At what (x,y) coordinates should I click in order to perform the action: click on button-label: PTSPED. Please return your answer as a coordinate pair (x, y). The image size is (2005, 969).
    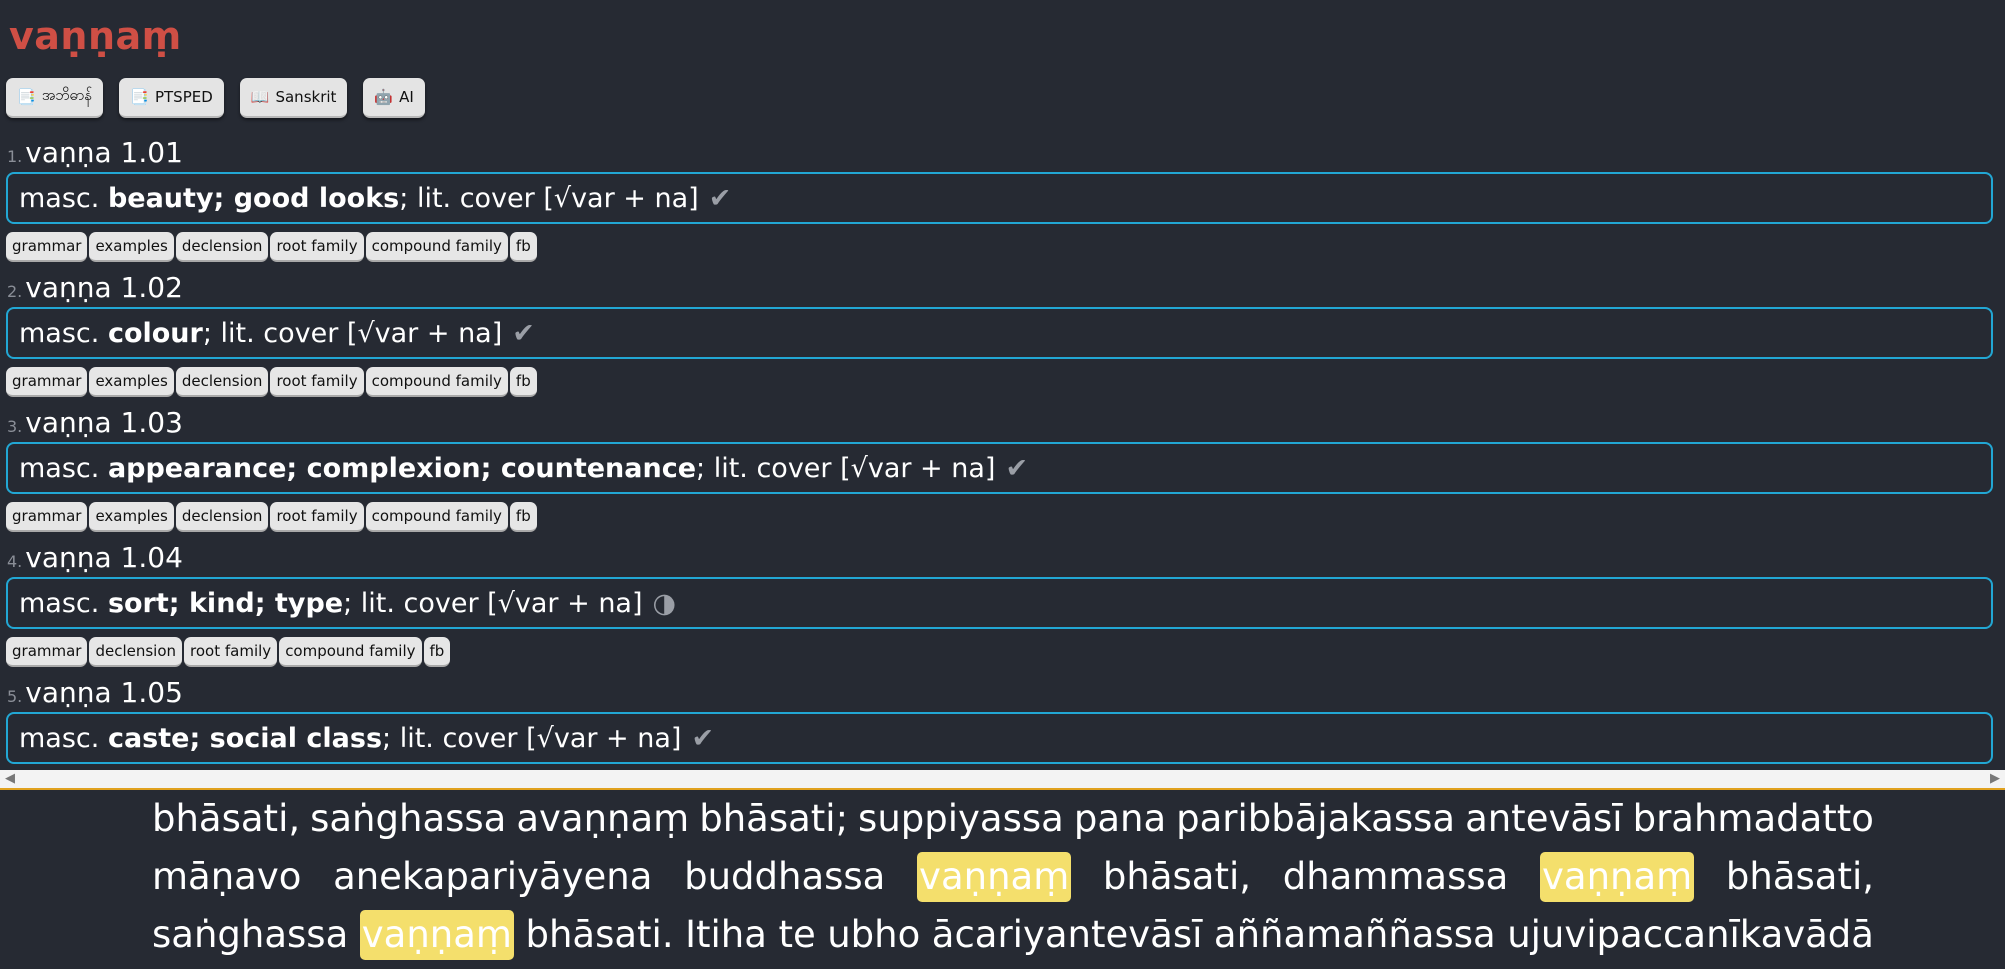
    Looking at the image, I should click on (183, 97).